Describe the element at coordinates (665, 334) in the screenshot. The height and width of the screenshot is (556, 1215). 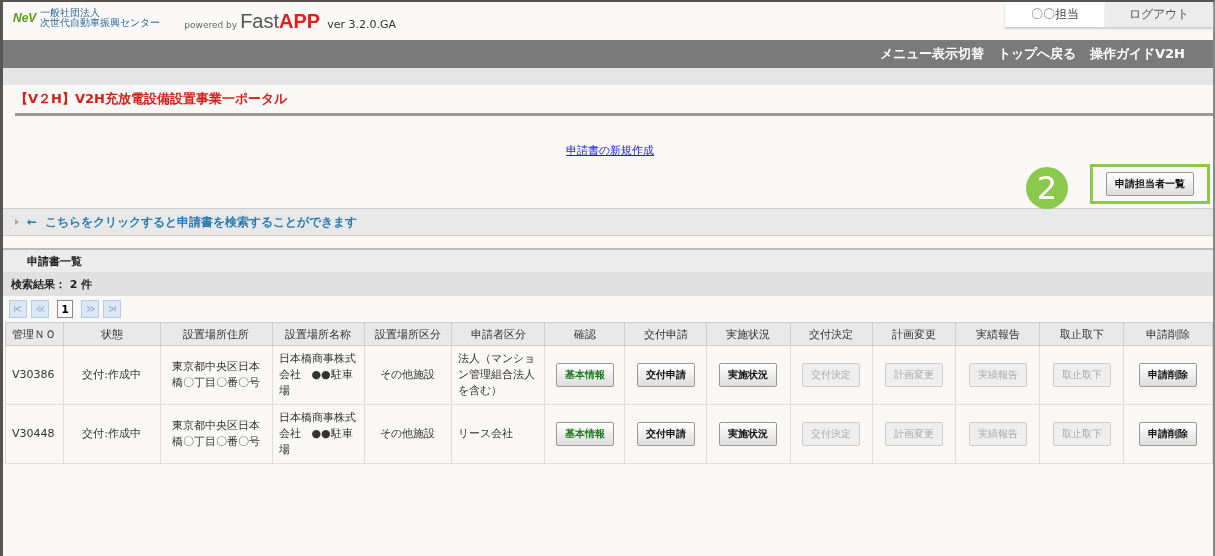
I see `column-header: 交付申請` at that location.